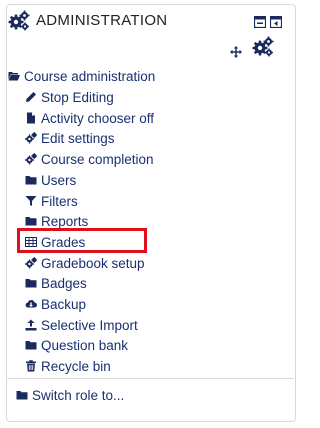 This screenshot has height=428, width=320. Describe the element at coordinates (82, 240) in the screenshot. I see `grades-highlight-box` at that location.